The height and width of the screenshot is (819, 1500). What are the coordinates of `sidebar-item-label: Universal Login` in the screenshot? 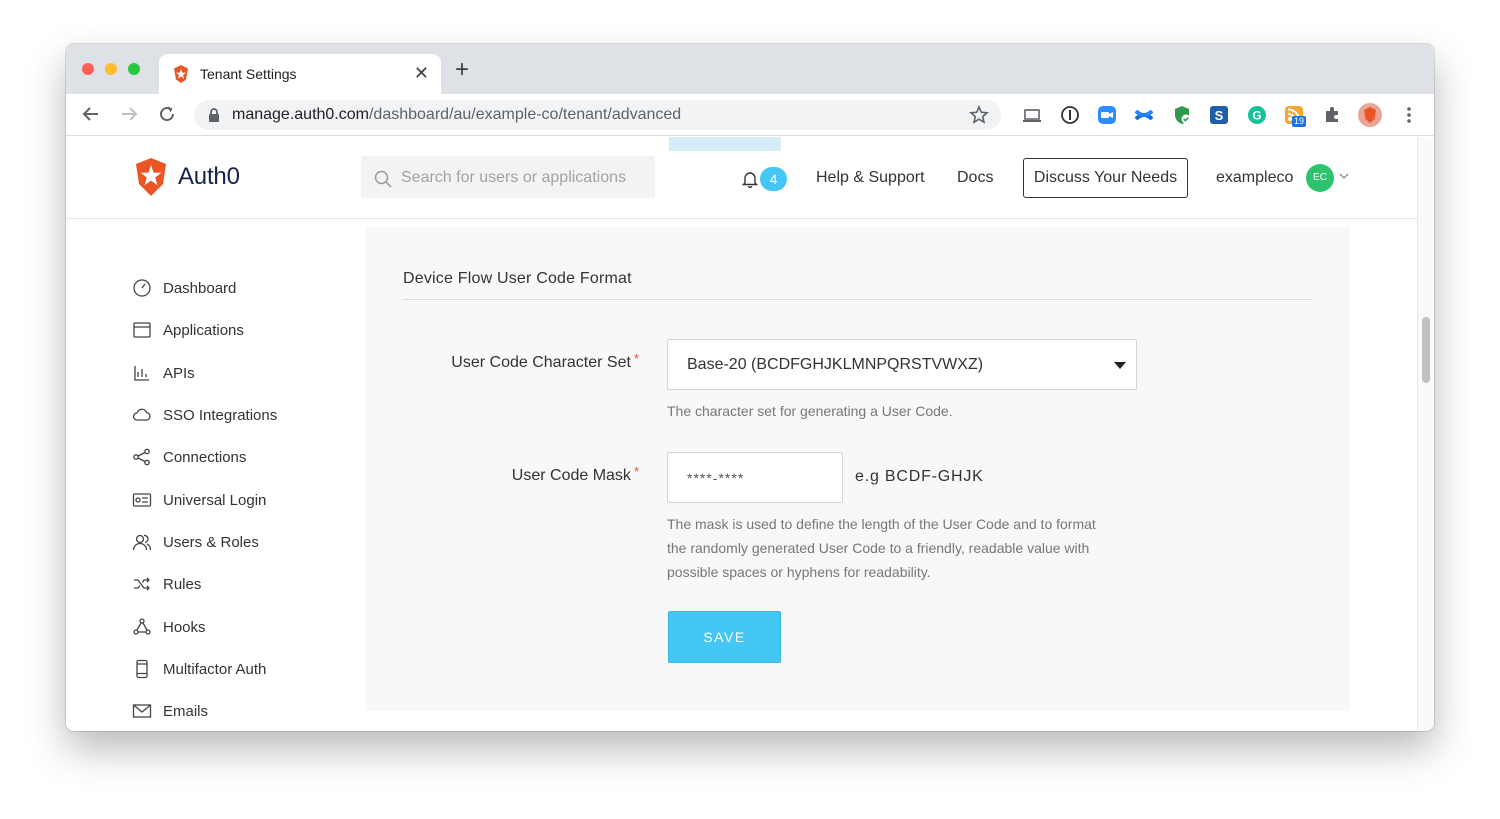 It's located at (215, 500).